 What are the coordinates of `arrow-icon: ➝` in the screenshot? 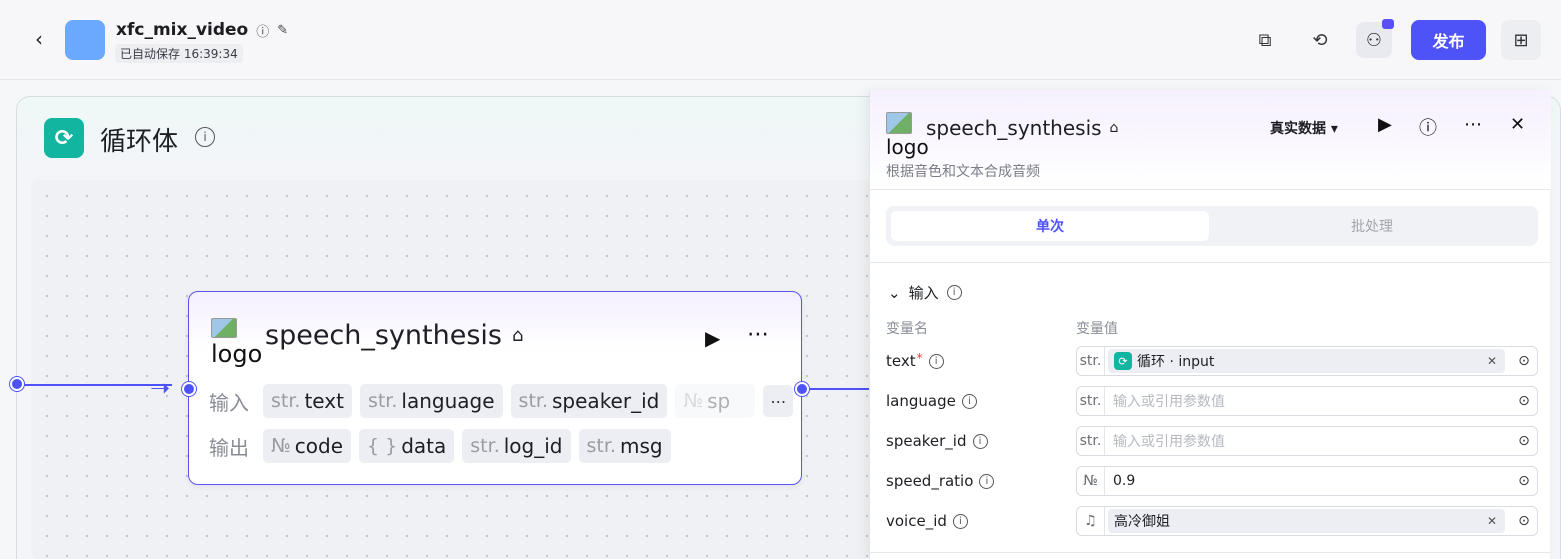 It's located at (160, 388).